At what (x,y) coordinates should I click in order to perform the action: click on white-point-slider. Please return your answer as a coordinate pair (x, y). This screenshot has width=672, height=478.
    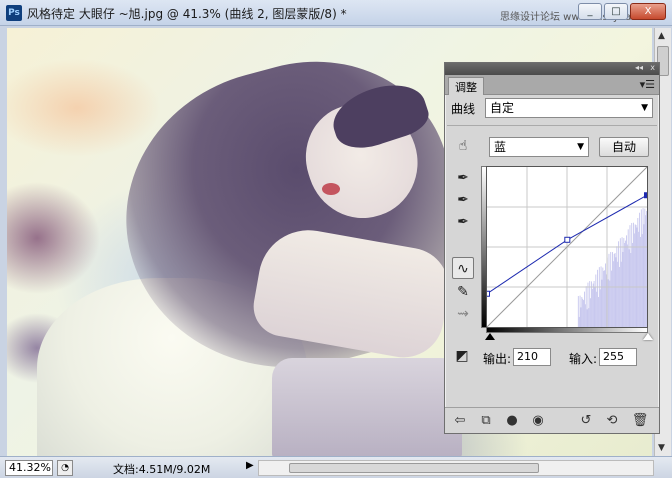
    Looking at the image, I should click on (648, 336).